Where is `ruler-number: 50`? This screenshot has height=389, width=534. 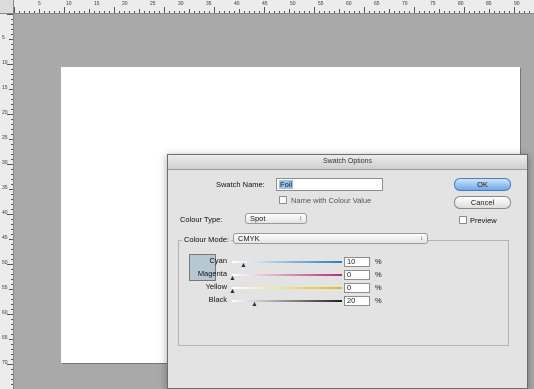 ruler-number: 50 is located at coordinates (293, 4).